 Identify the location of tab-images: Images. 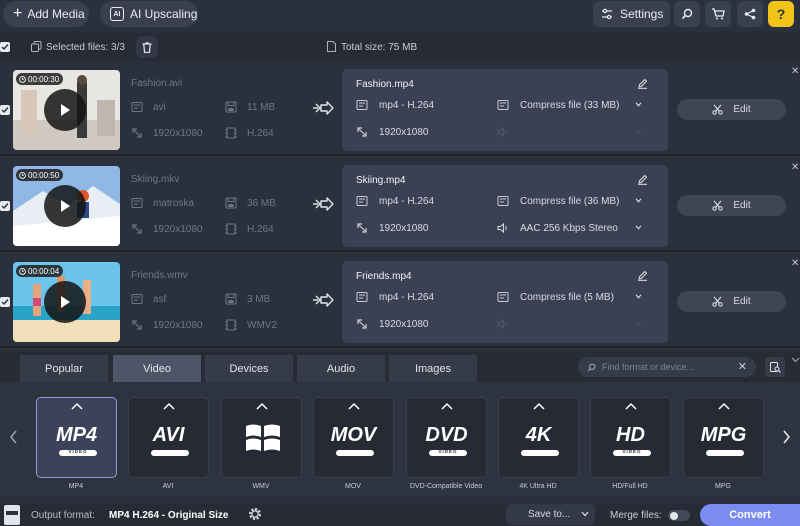
(433, 368).